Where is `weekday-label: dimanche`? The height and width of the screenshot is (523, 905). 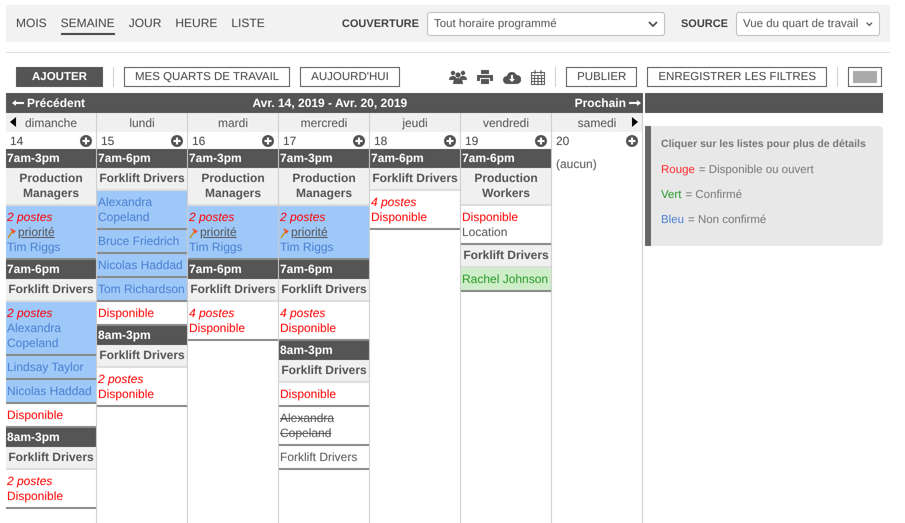 weekday-label: dimanche is located at coordinates (51, 123).